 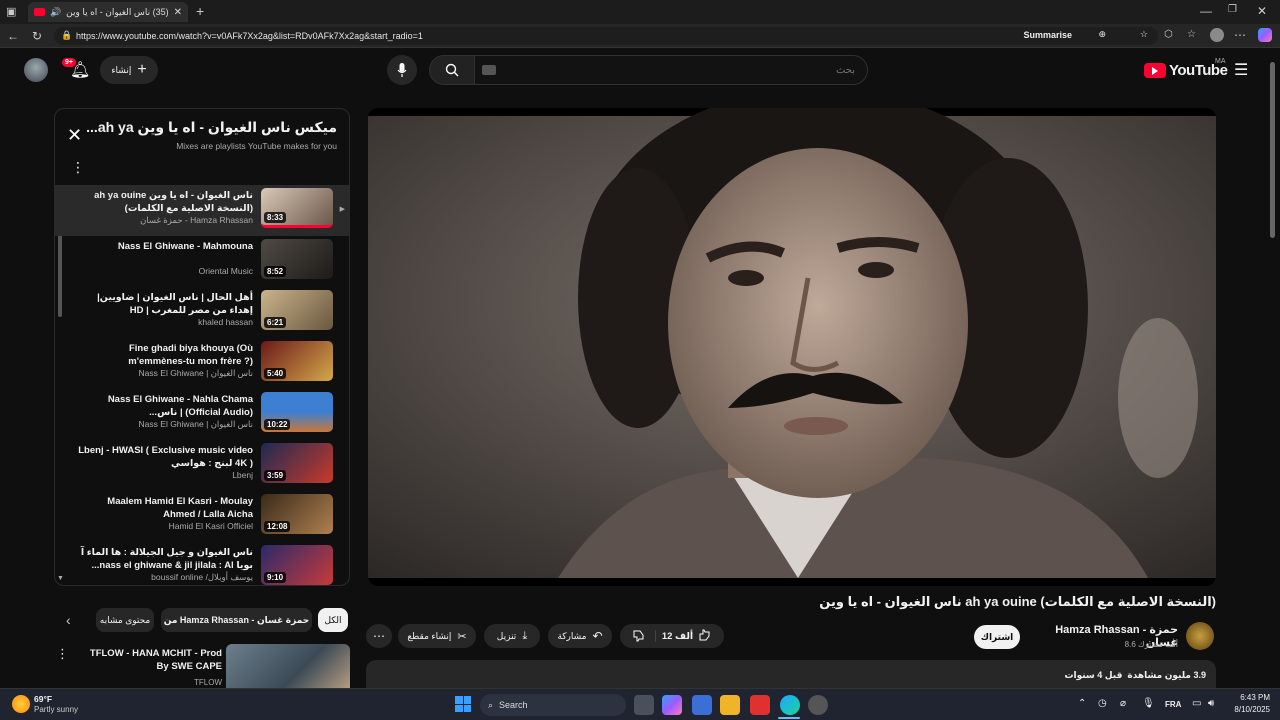 I want to click on browser-tab: 🔊 (35) ناس الغيوان - اه يا وين ✕, so click(x=108, y=12).